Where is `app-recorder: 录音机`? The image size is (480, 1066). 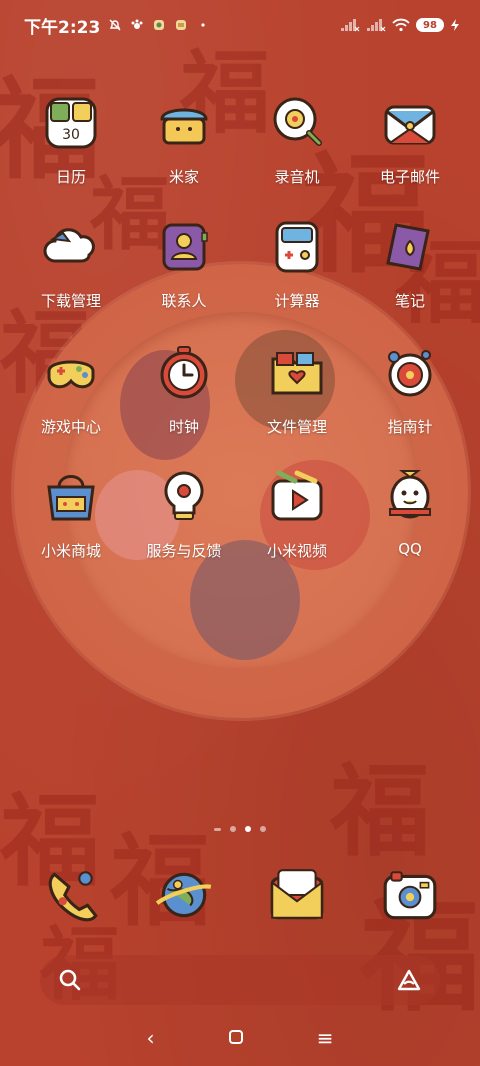 app-recorder: 录音机 is located at coordinates (297, 147).